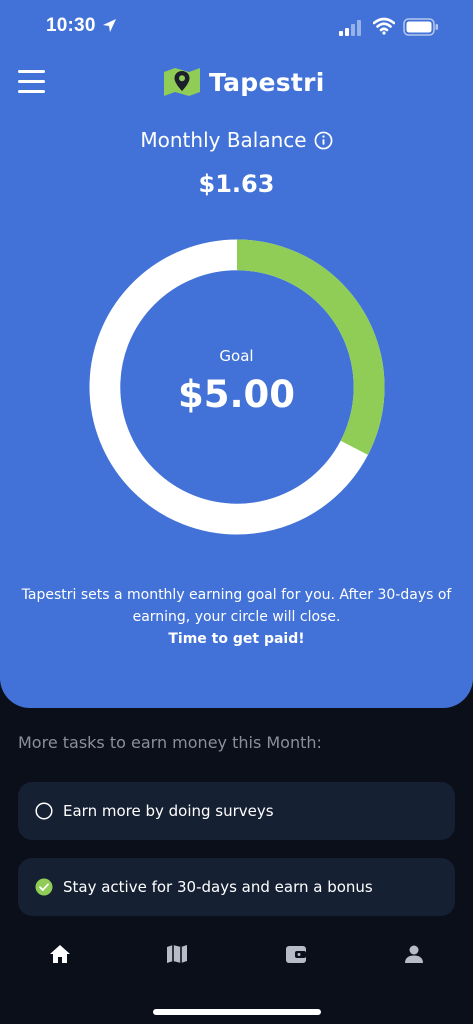  What do you see at coordinates (236, 394) in the screenshot?
I see `goal-amount: $5.00` at bounding box center [236, 394].